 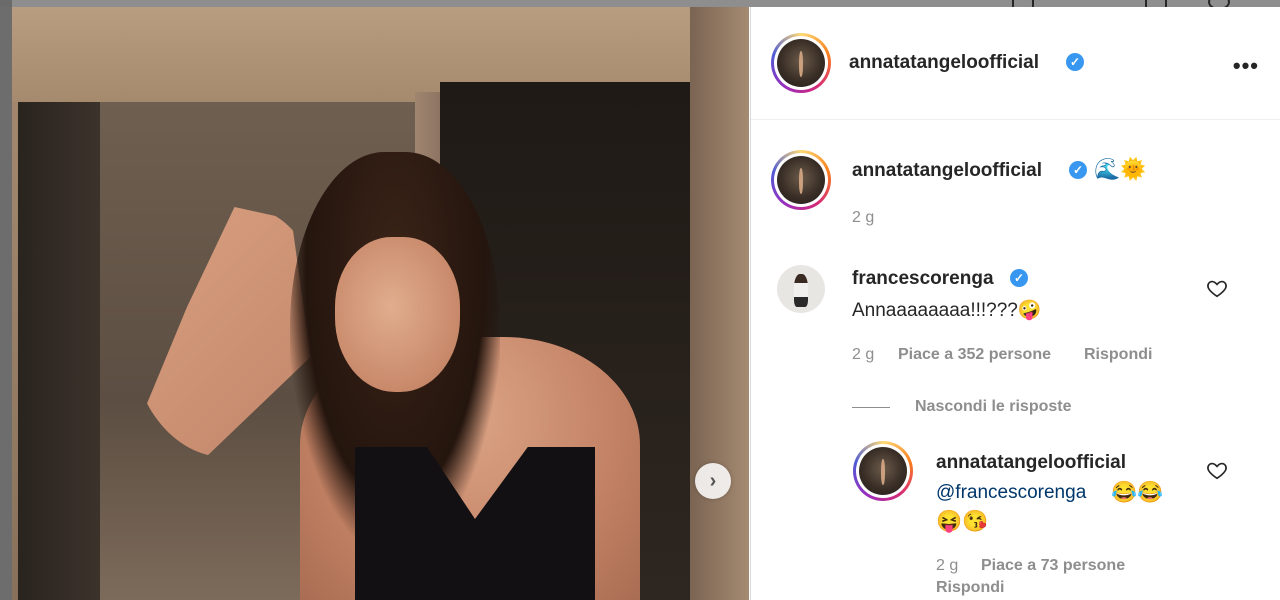 What do you see at coordinates (947, 171) in the screenshot?
I see `caption-username: annatatangeloofficial` at bounding box center [947, 171].